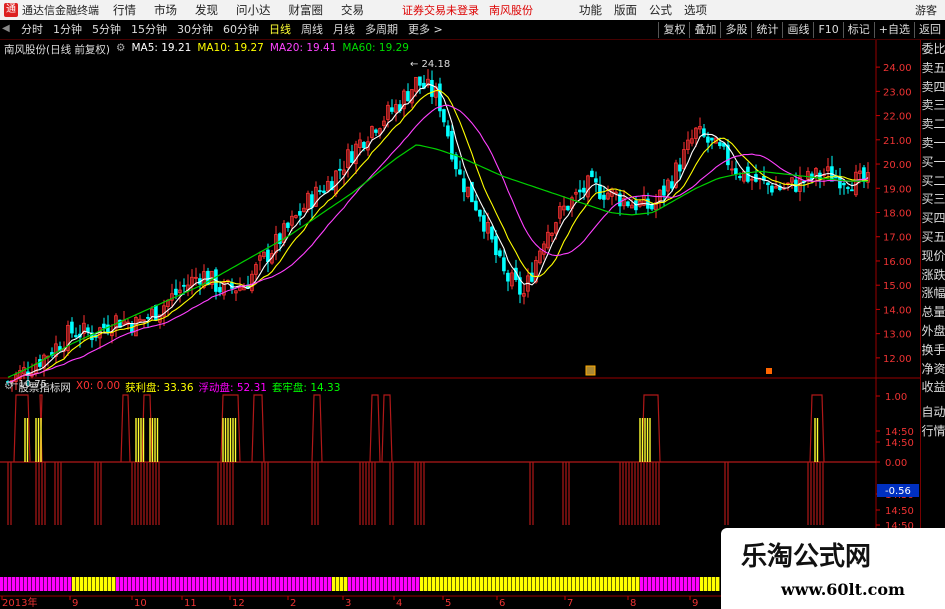 This screenshot has height=609, width=945. I want to click on price-tick-label: 12.00, so click(897, 359).